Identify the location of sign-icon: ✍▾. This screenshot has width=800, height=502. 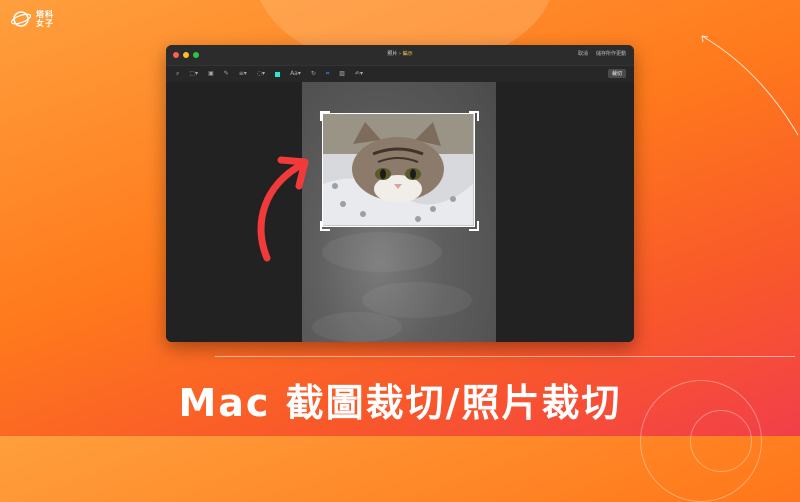
(359, 74).